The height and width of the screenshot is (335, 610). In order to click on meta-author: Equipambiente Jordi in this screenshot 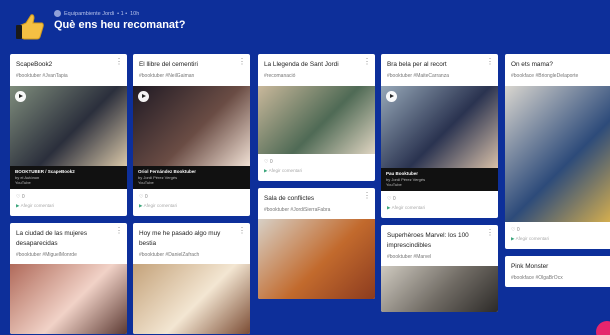, I will do `click(89, 13)`.